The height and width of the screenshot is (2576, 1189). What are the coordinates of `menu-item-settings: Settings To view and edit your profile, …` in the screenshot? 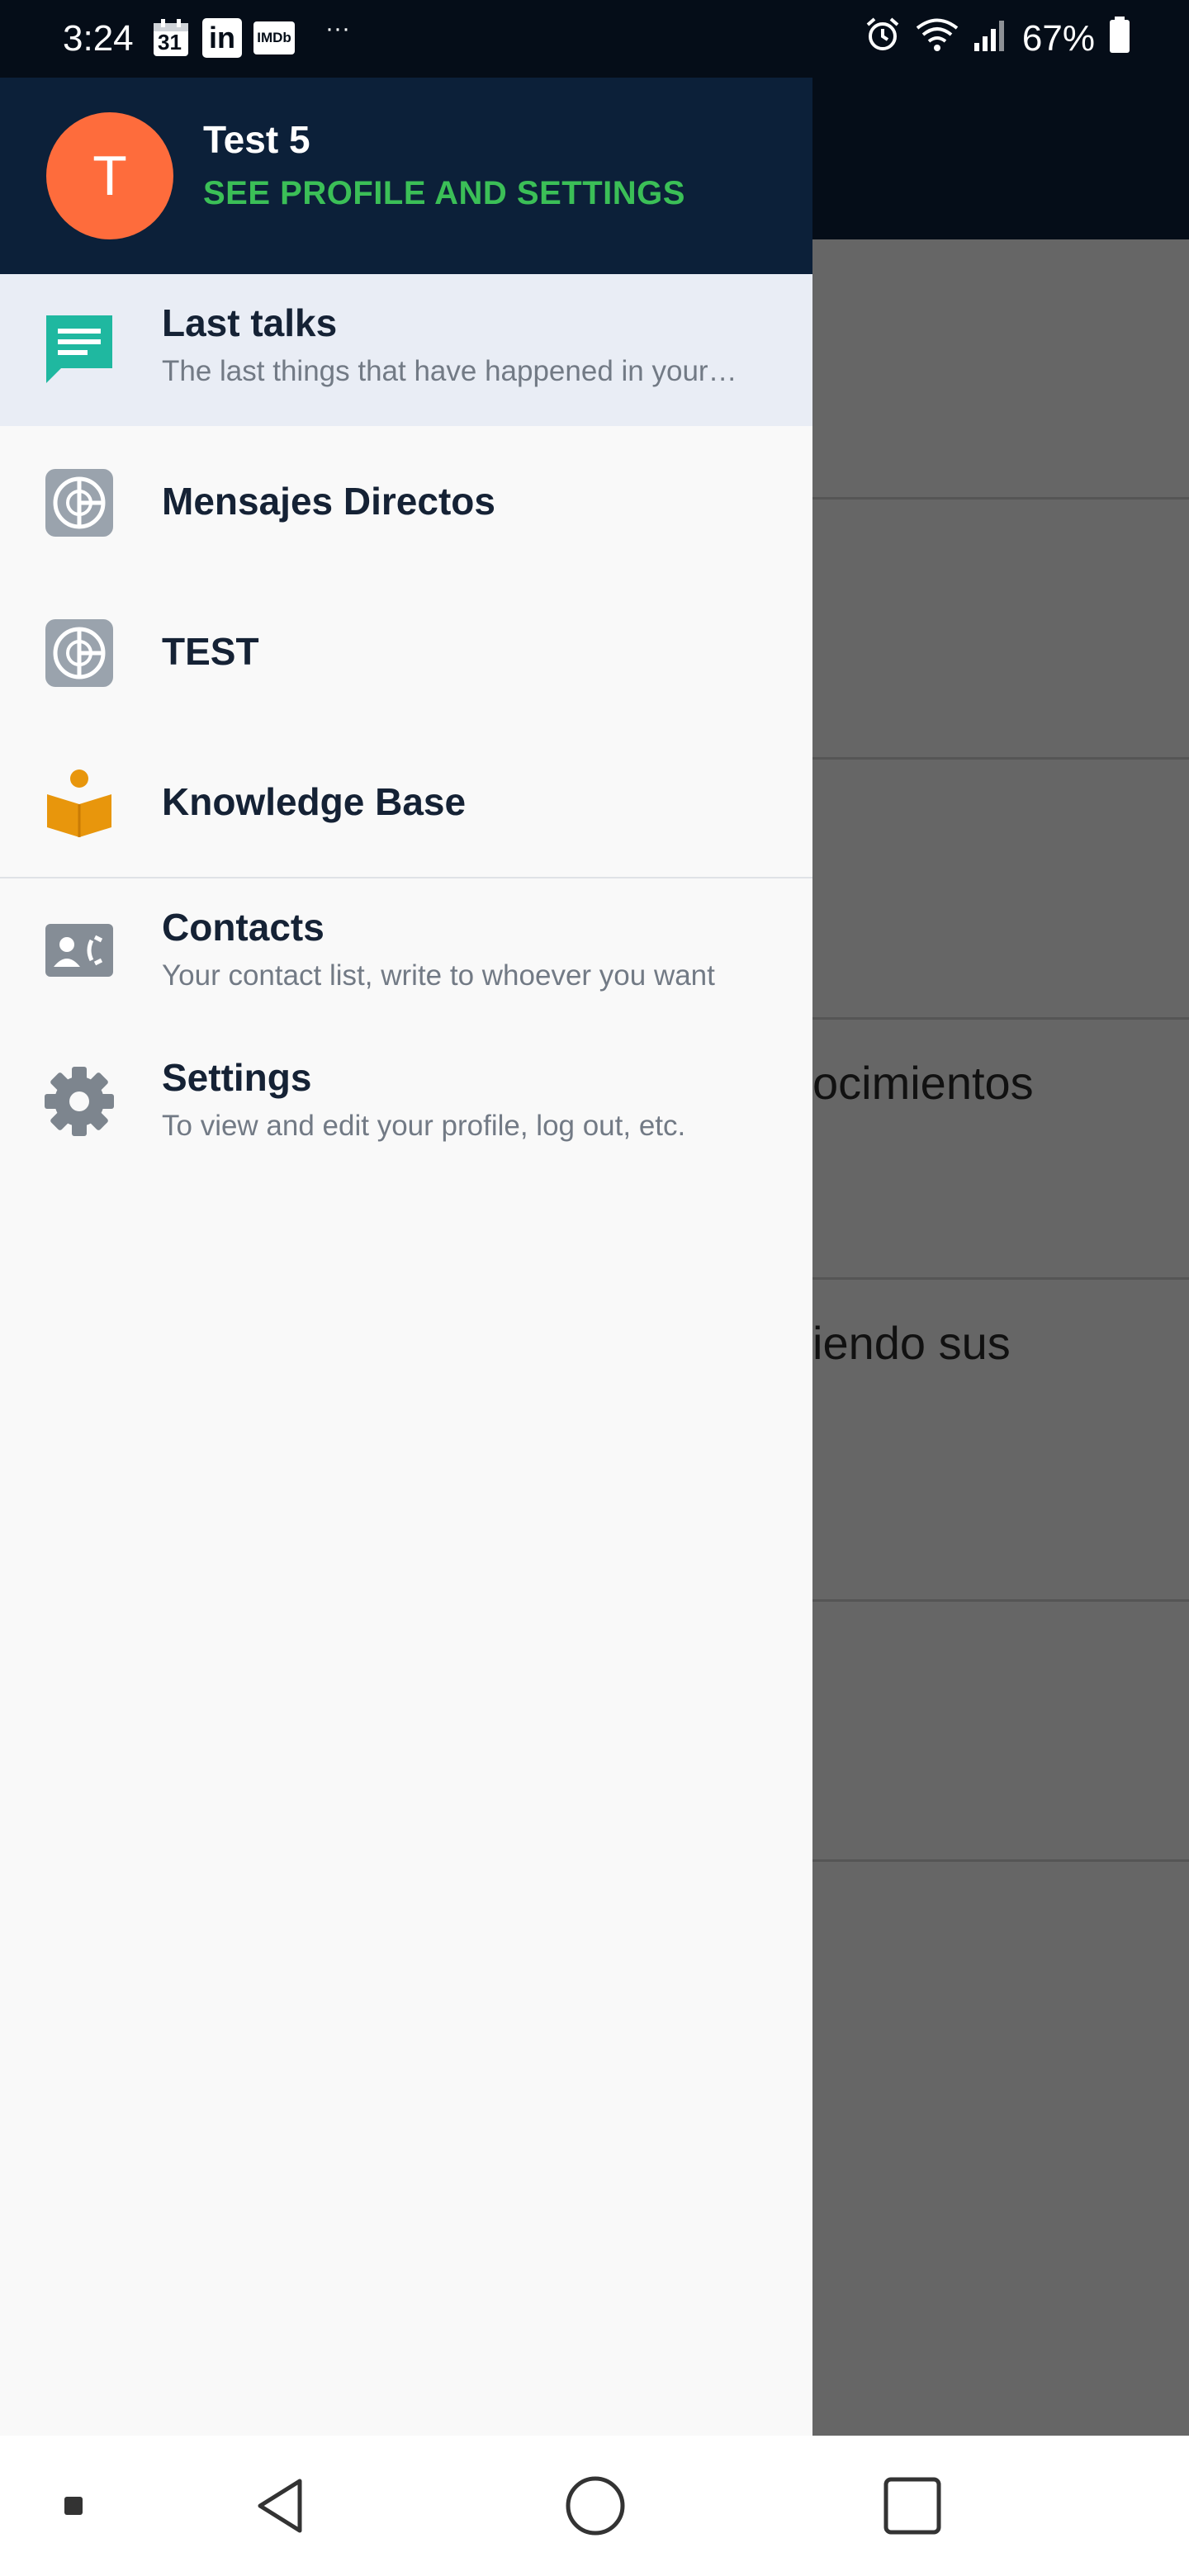 It's located at (406, 1105).